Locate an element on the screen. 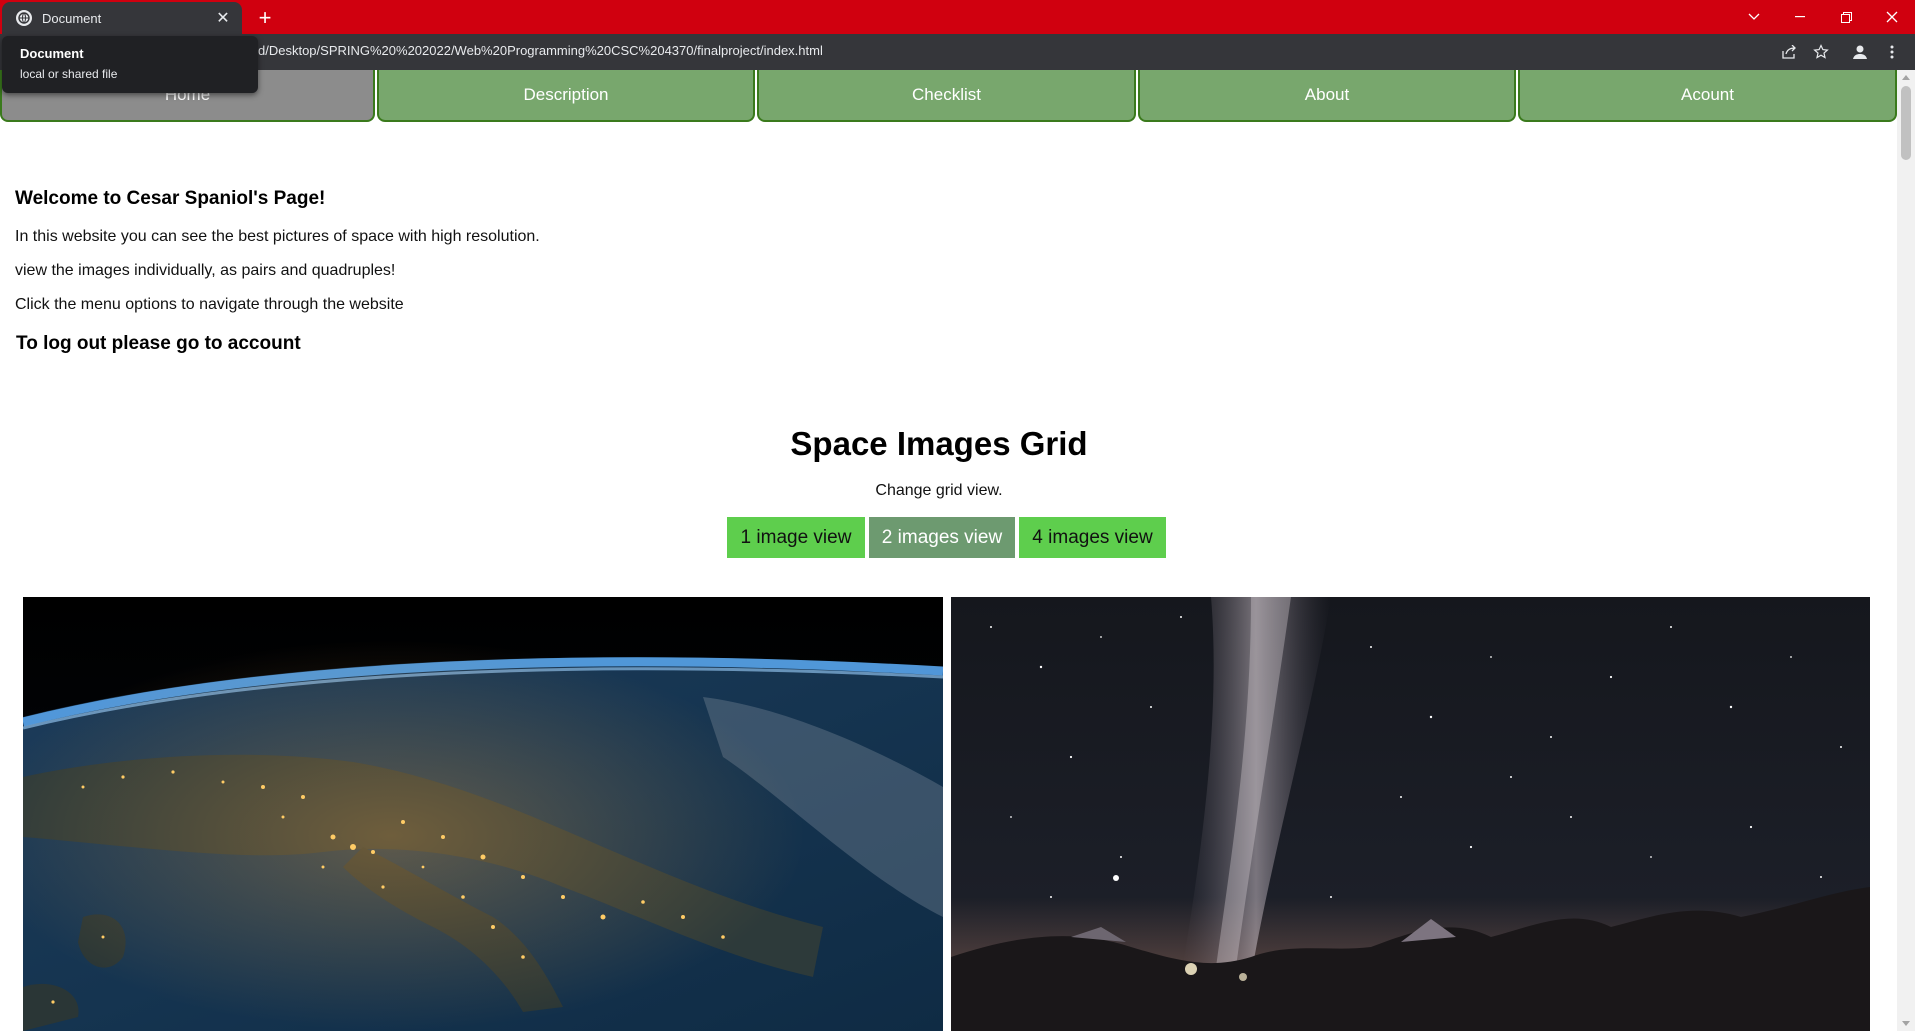 The image size is (1915, 1031). new-tab-button: + is located at coordinates (265, 18).